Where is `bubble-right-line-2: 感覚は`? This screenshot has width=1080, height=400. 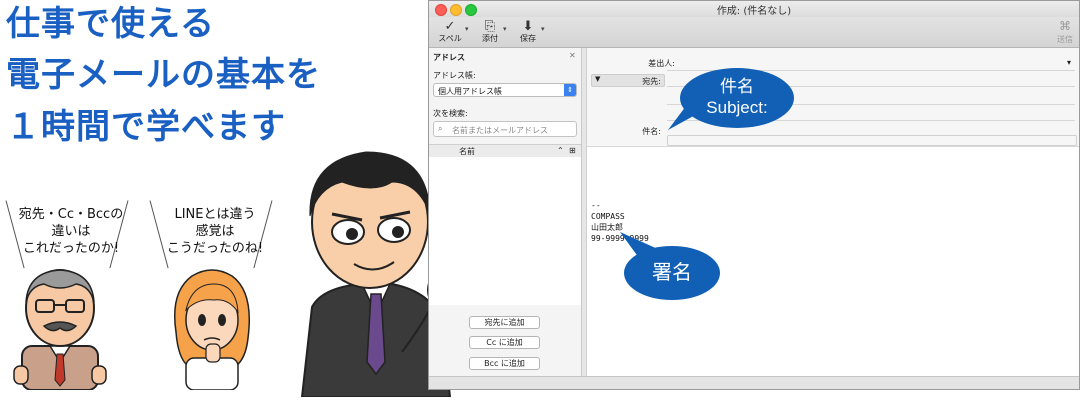
bubble-right-line-2: 感覚は is located at coordinates (215, 231).